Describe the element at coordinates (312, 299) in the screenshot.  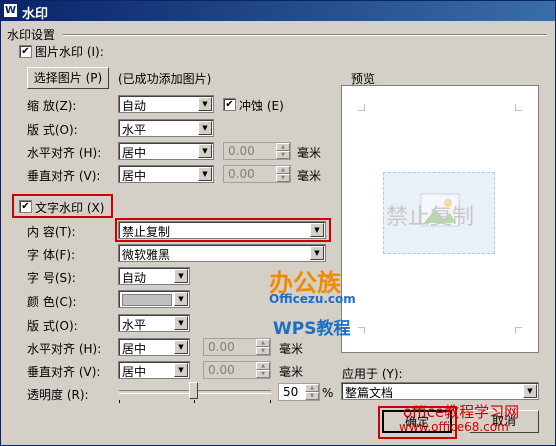
I see `logo-domain: Officezu.com` at that location.